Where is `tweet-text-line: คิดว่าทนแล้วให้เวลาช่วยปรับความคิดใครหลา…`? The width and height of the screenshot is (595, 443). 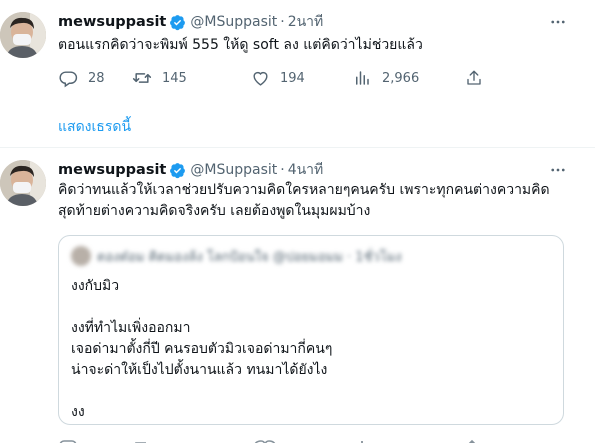 tweet-text-line: คิดว่าทนแล้วให้เวลาช่วยปรับความคิดใครหลา… is located at coordinates (304, 190).